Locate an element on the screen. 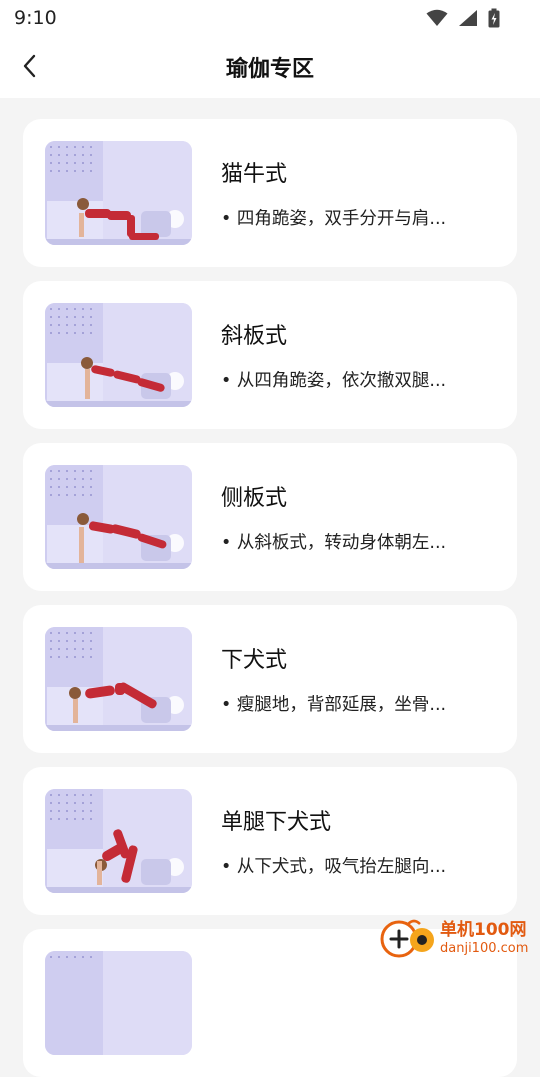  site-watermark: 单机100网 danji100.com is located at coordinates (458, 938).